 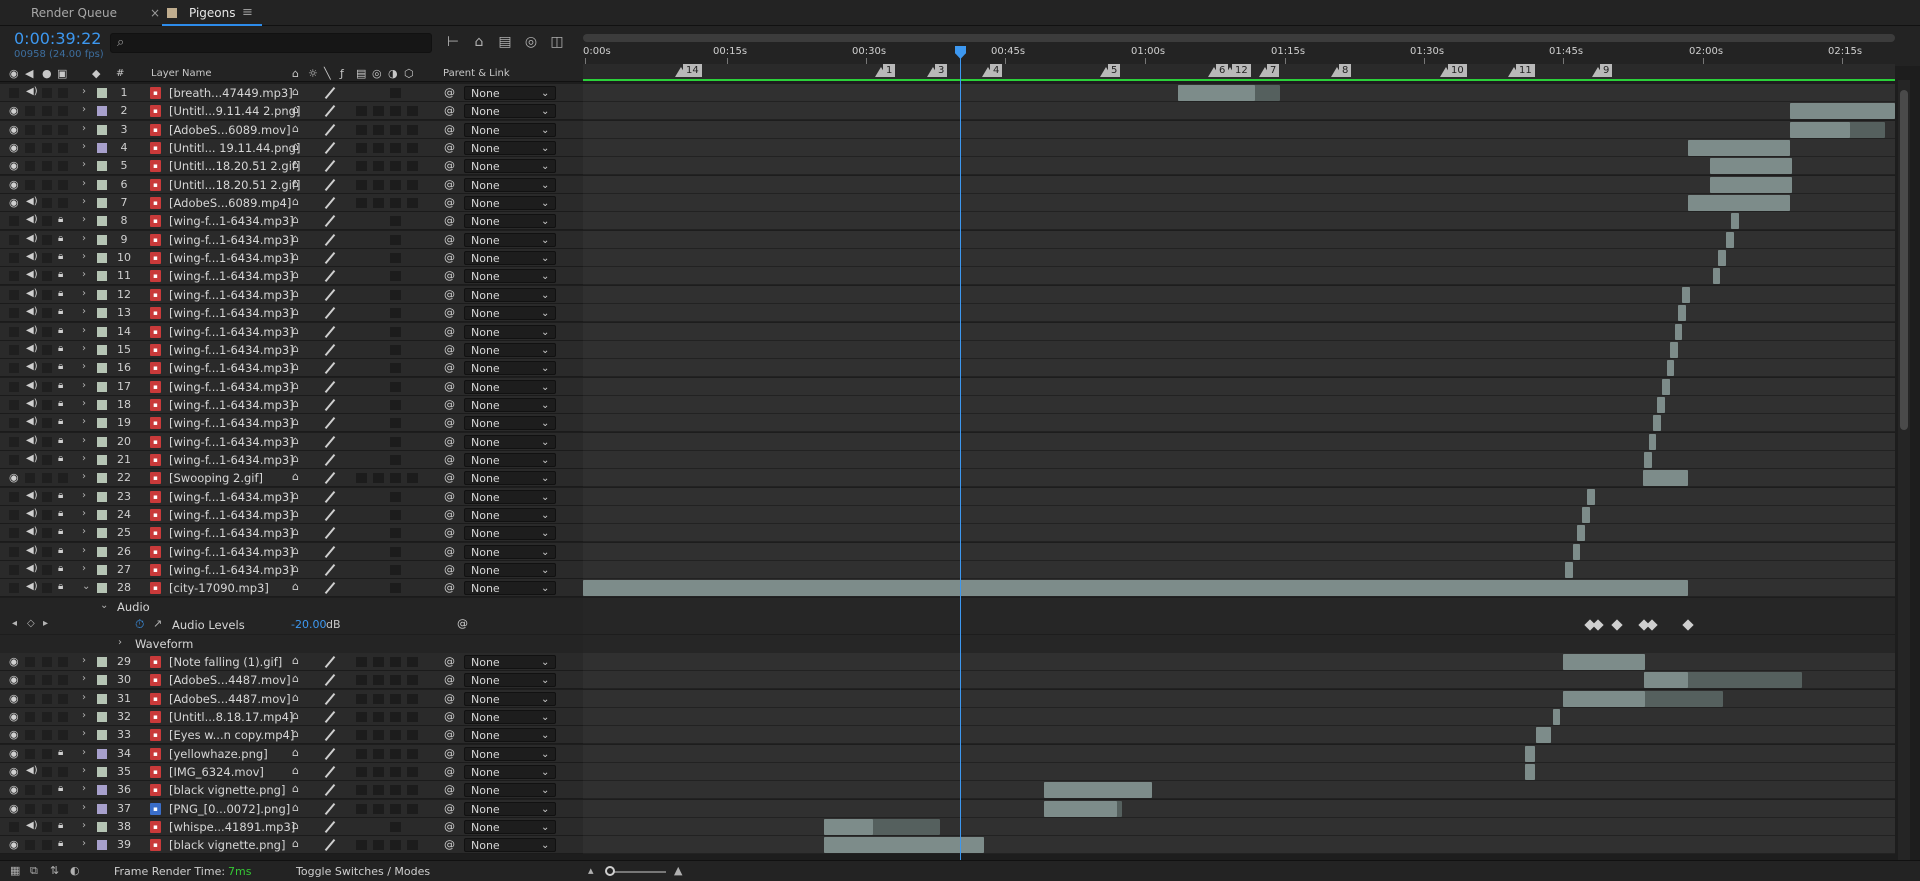 I want to click on layer-row: ◉ › 31 ▪ [AdobeS...4487.mov] ⌂ @ None ⌄, so click(x=291, y=699).